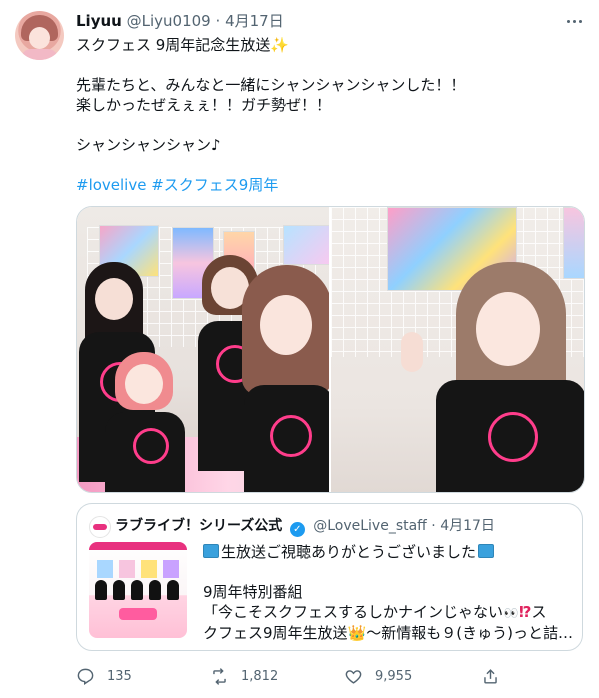 This screenshot has height=698, width=599. What do you see at coordinates (370, 526) in the screenshot?
I see `quoted-author-handle: @LoveLive_staff` at bounding box center [370, 526].